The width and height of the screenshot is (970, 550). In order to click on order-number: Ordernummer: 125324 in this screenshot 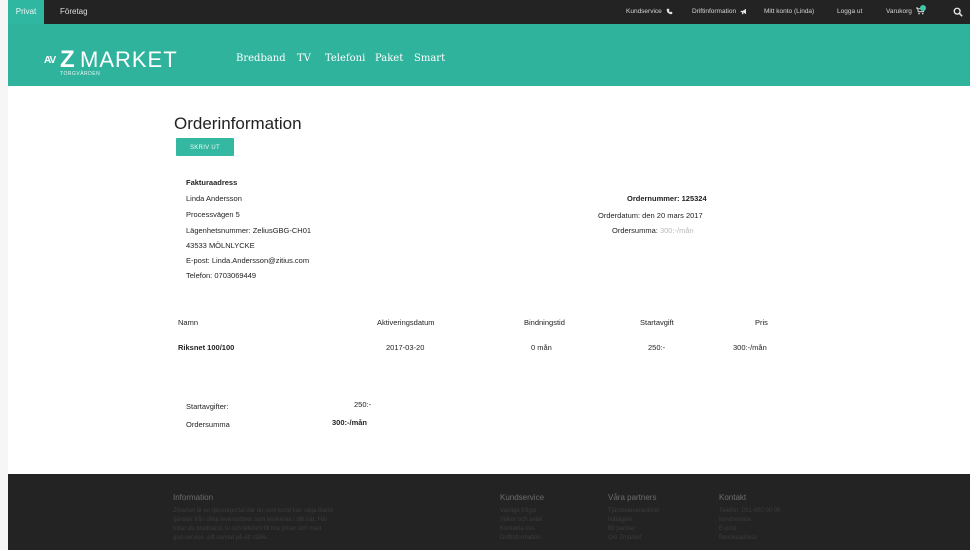, I will do `click(667, 198)`.